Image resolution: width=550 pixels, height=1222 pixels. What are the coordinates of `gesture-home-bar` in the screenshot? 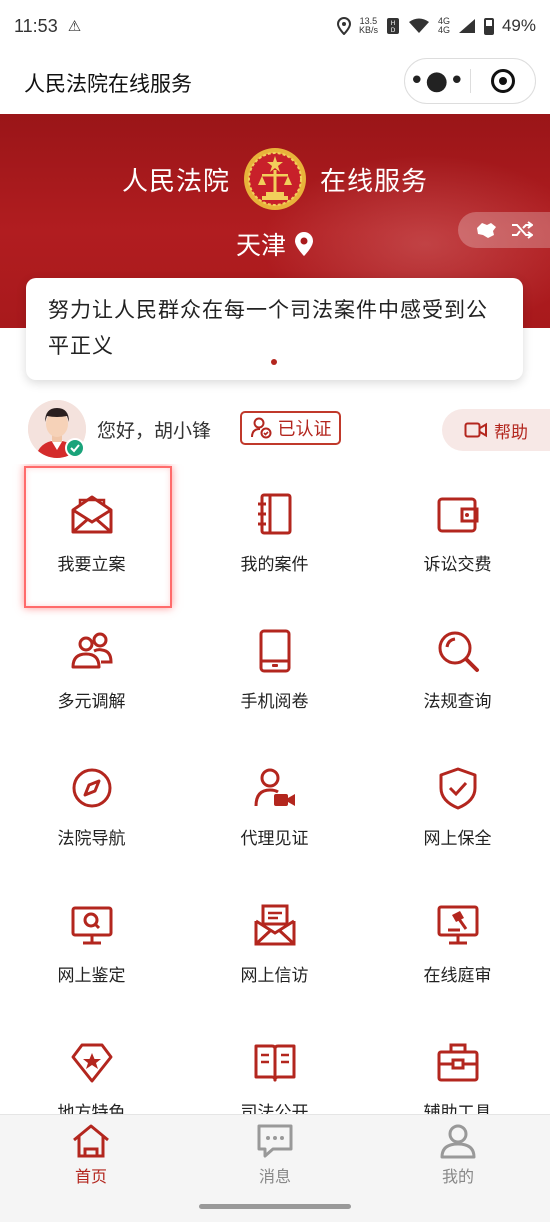 It's located at (275, 1206).